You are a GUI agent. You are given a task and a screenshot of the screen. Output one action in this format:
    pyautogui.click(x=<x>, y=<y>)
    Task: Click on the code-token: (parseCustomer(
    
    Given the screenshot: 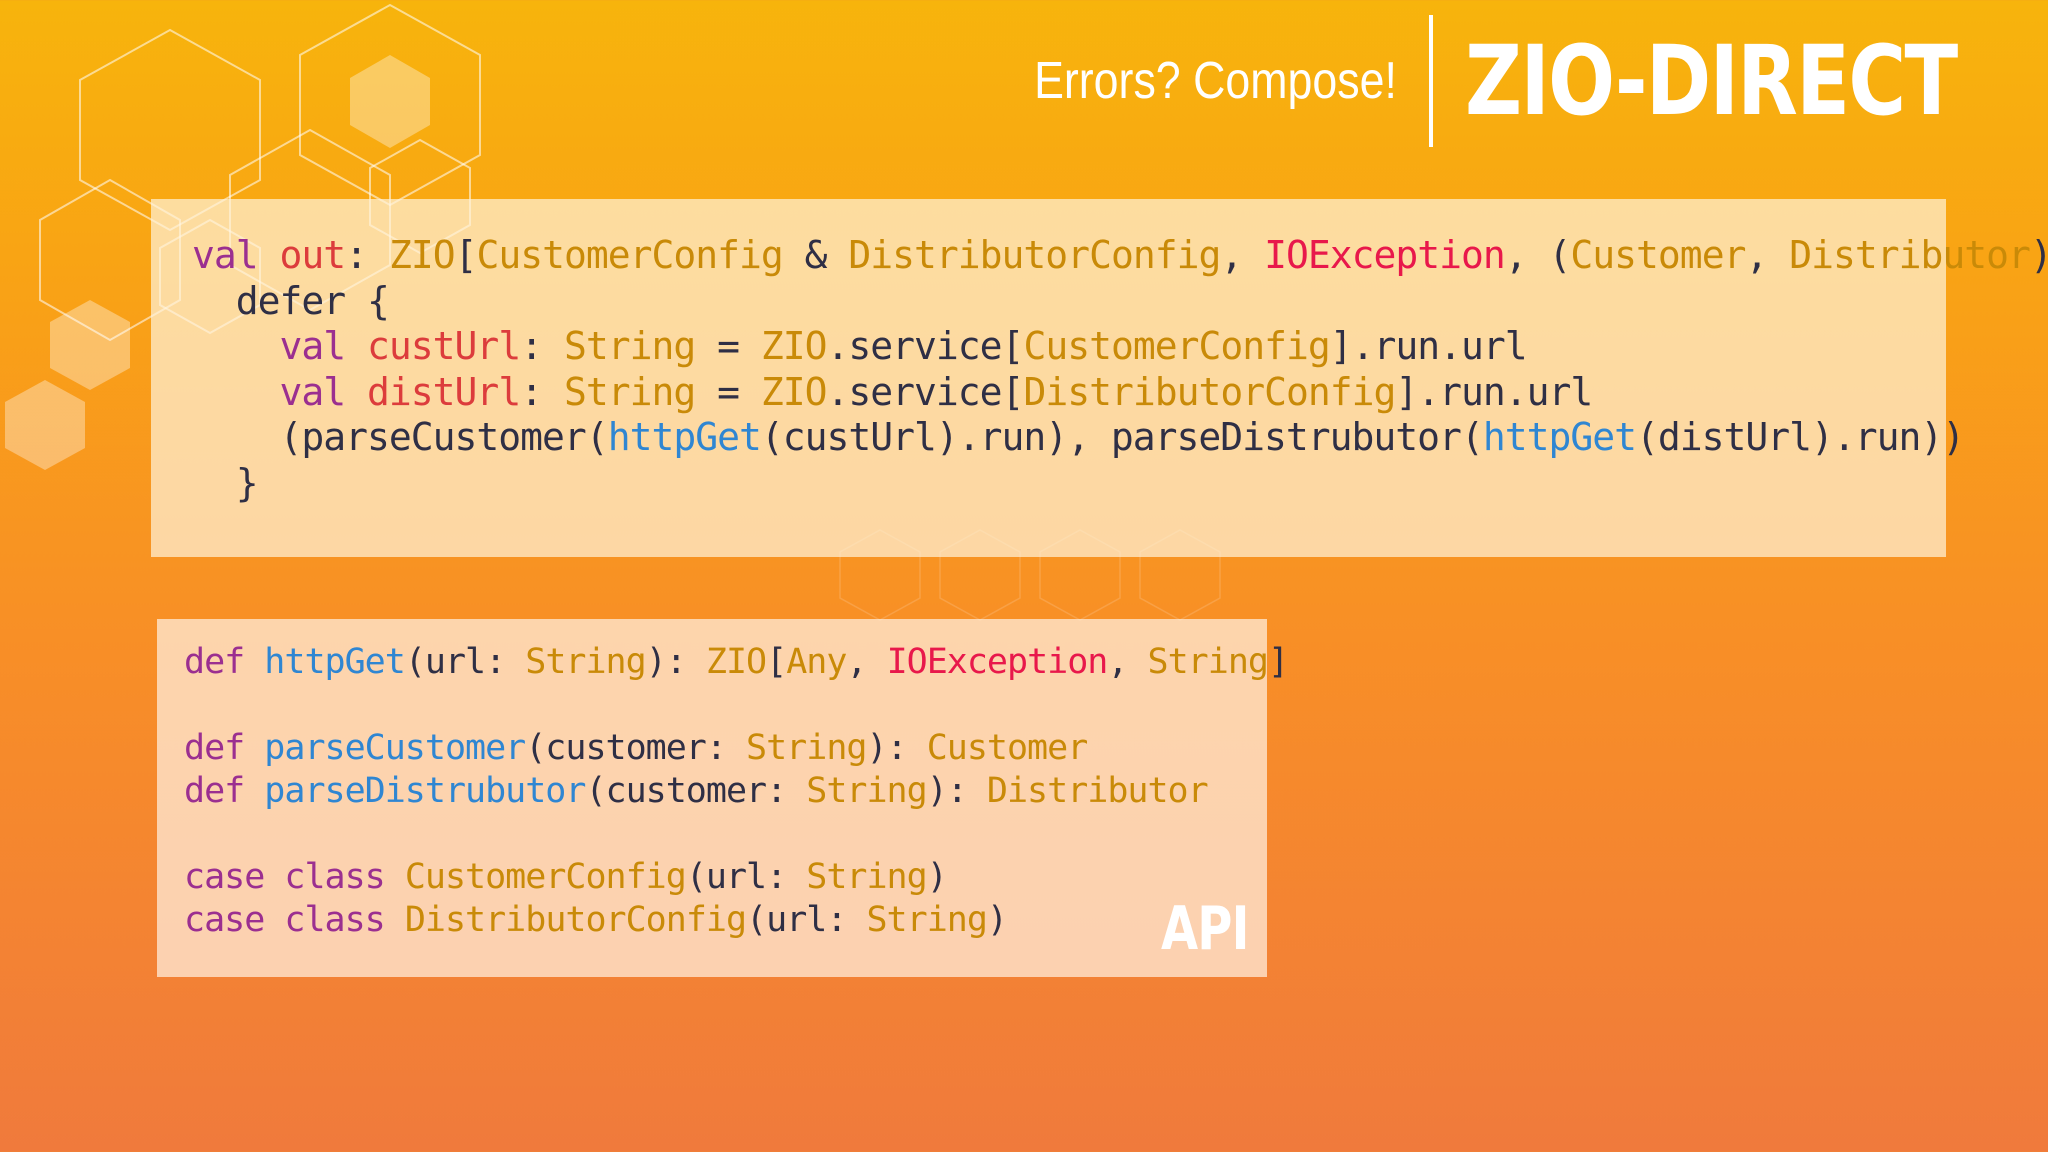 What is the action you would take?
    pyautogui.click(x=400, y=437)
    